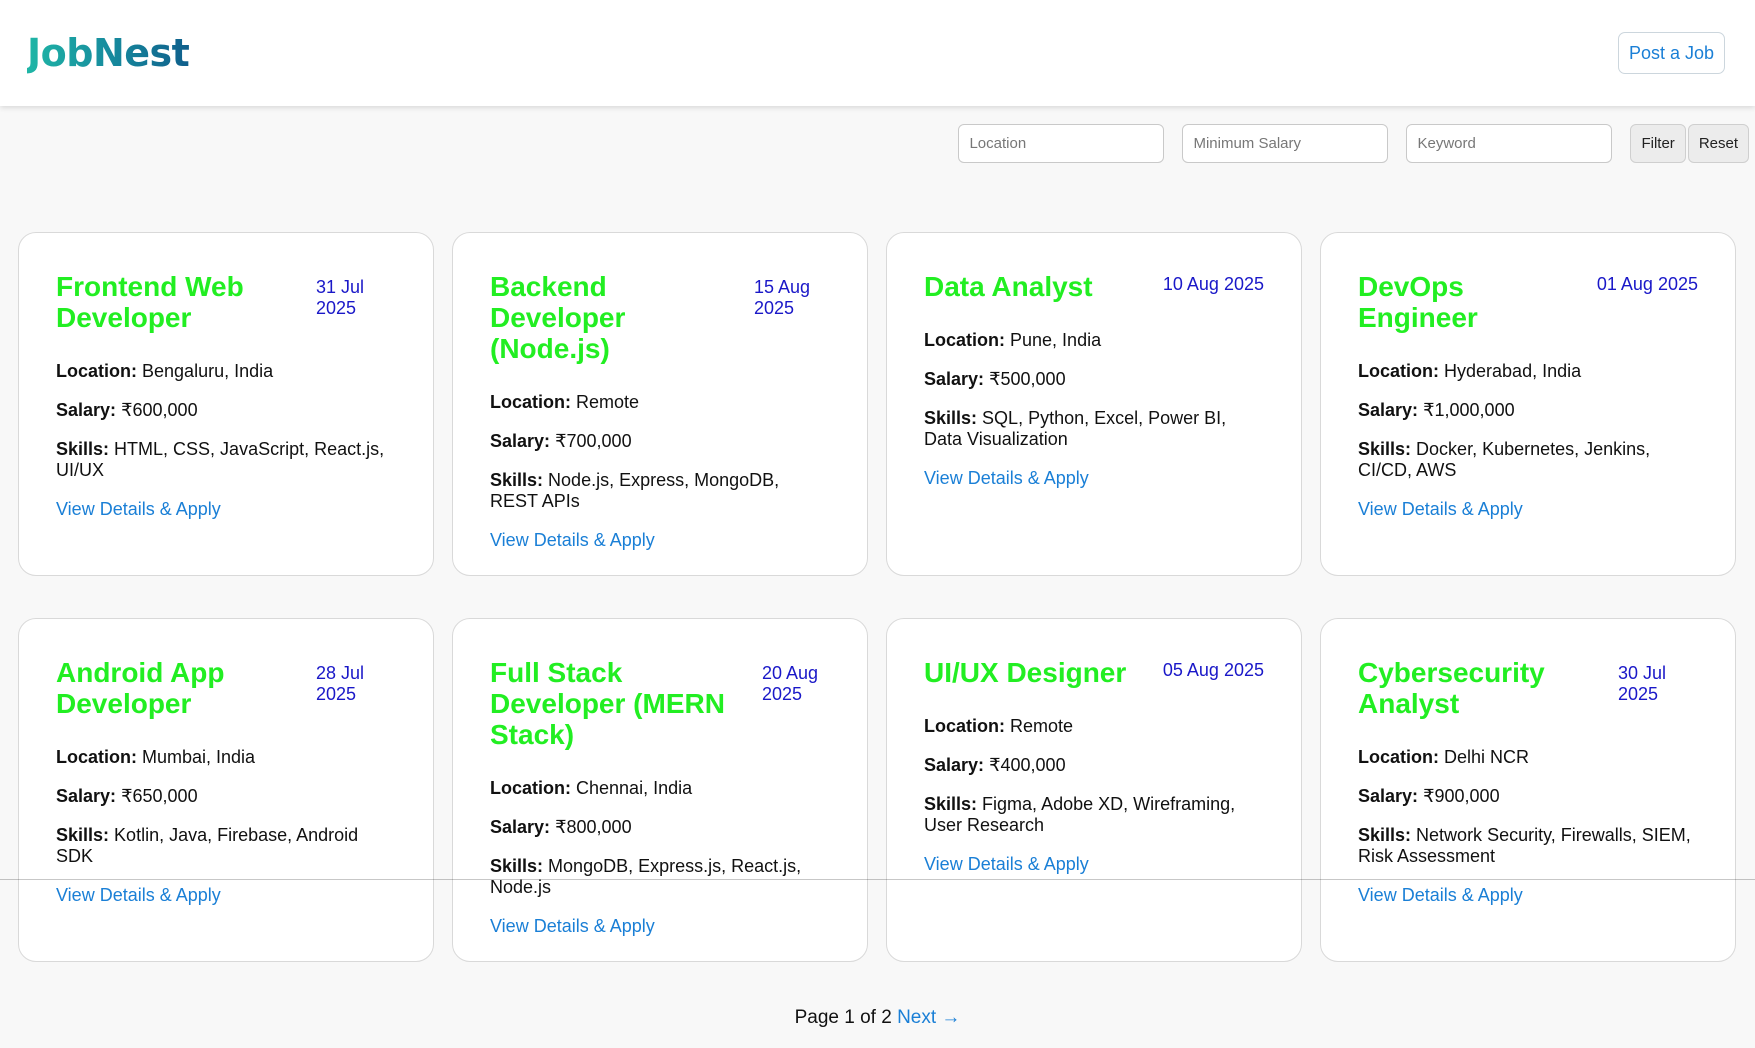 This screenshot has width=1755, height=1048. What do you see at coordinates (1469, 410) in the screenshot?
I see `salary-value: ₹1,000,000` at bounding box center [1469, 410].